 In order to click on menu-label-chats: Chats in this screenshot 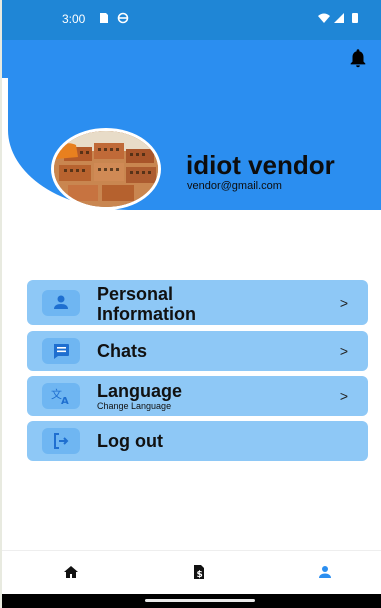, I will do `click(122, 351)`.